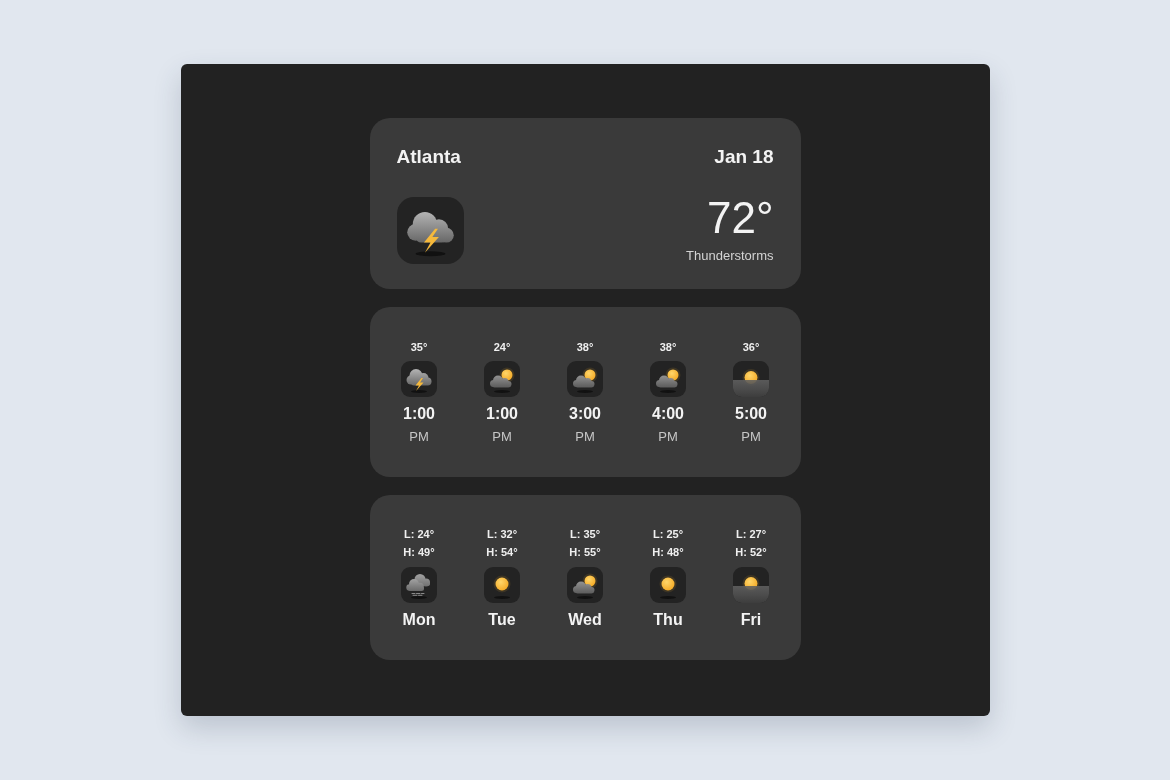  I want to click on current-temperature: 72°, so click(740, 218).